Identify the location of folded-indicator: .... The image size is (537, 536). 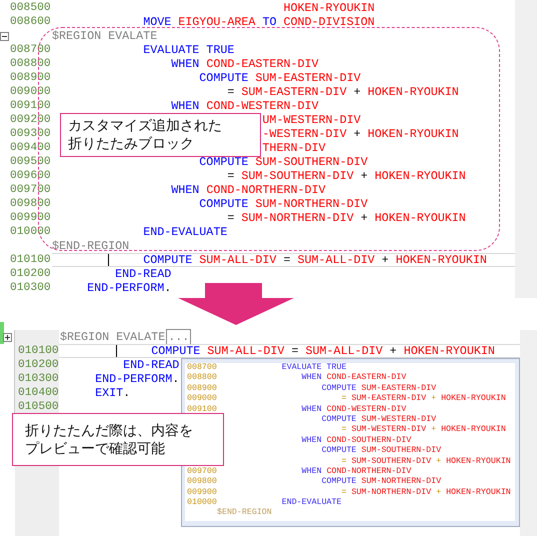
(179, 337).